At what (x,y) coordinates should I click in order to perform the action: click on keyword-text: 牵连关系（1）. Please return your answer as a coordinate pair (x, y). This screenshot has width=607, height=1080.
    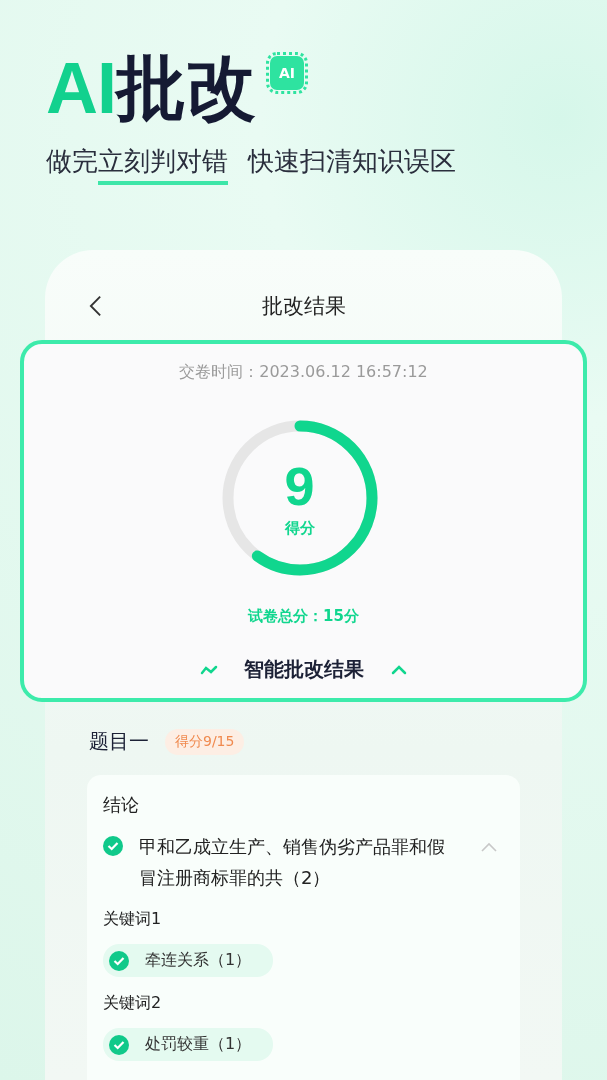
    Looking at the image, I should click on (198, 960).